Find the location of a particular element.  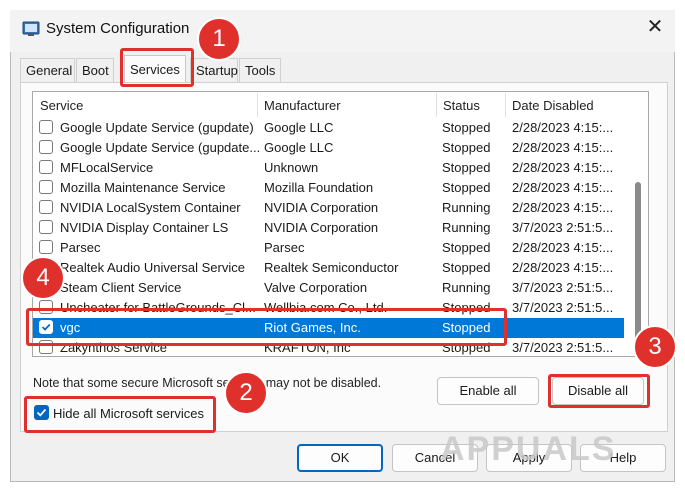

service-manufacturer: Valve Corporation is located at coordinates (316, 287).